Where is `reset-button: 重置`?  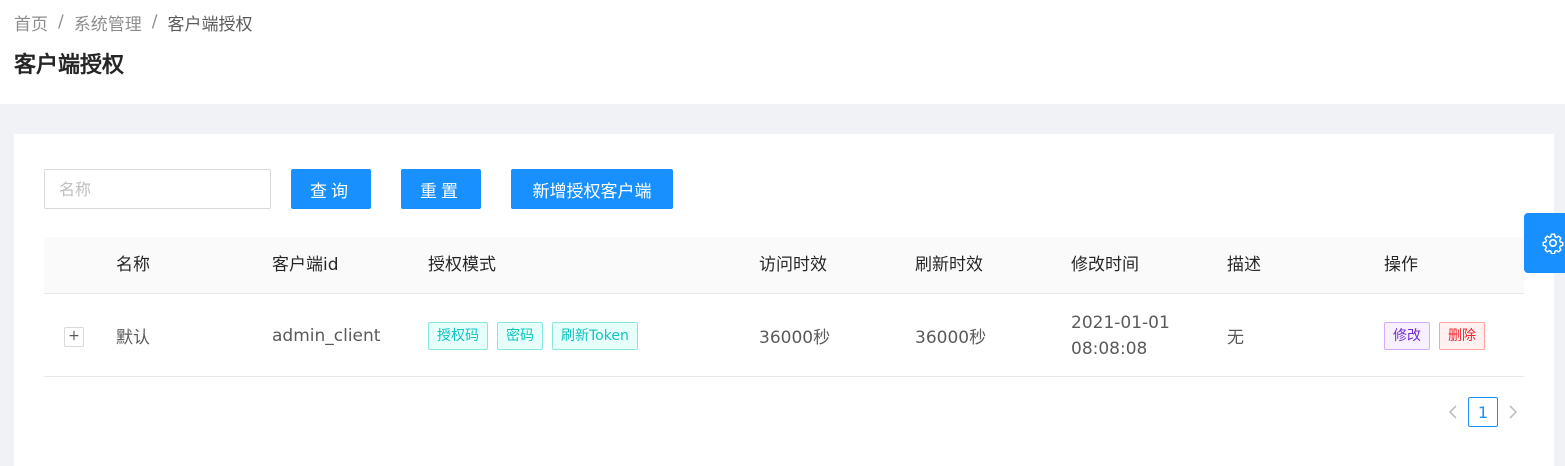
reset-button: 重置 is located at coordinates (441, 189).